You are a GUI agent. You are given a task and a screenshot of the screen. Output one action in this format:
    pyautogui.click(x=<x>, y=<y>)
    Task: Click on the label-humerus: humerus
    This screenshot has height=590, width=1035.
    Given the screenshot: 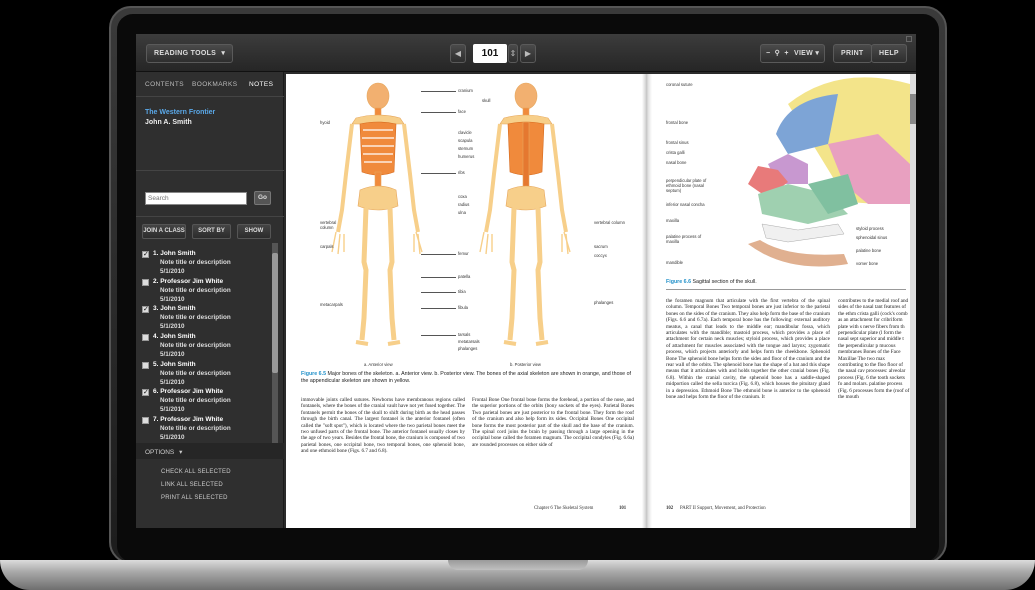 What is the action you would take?
    pyautogui.click(x=466, y=156)
    